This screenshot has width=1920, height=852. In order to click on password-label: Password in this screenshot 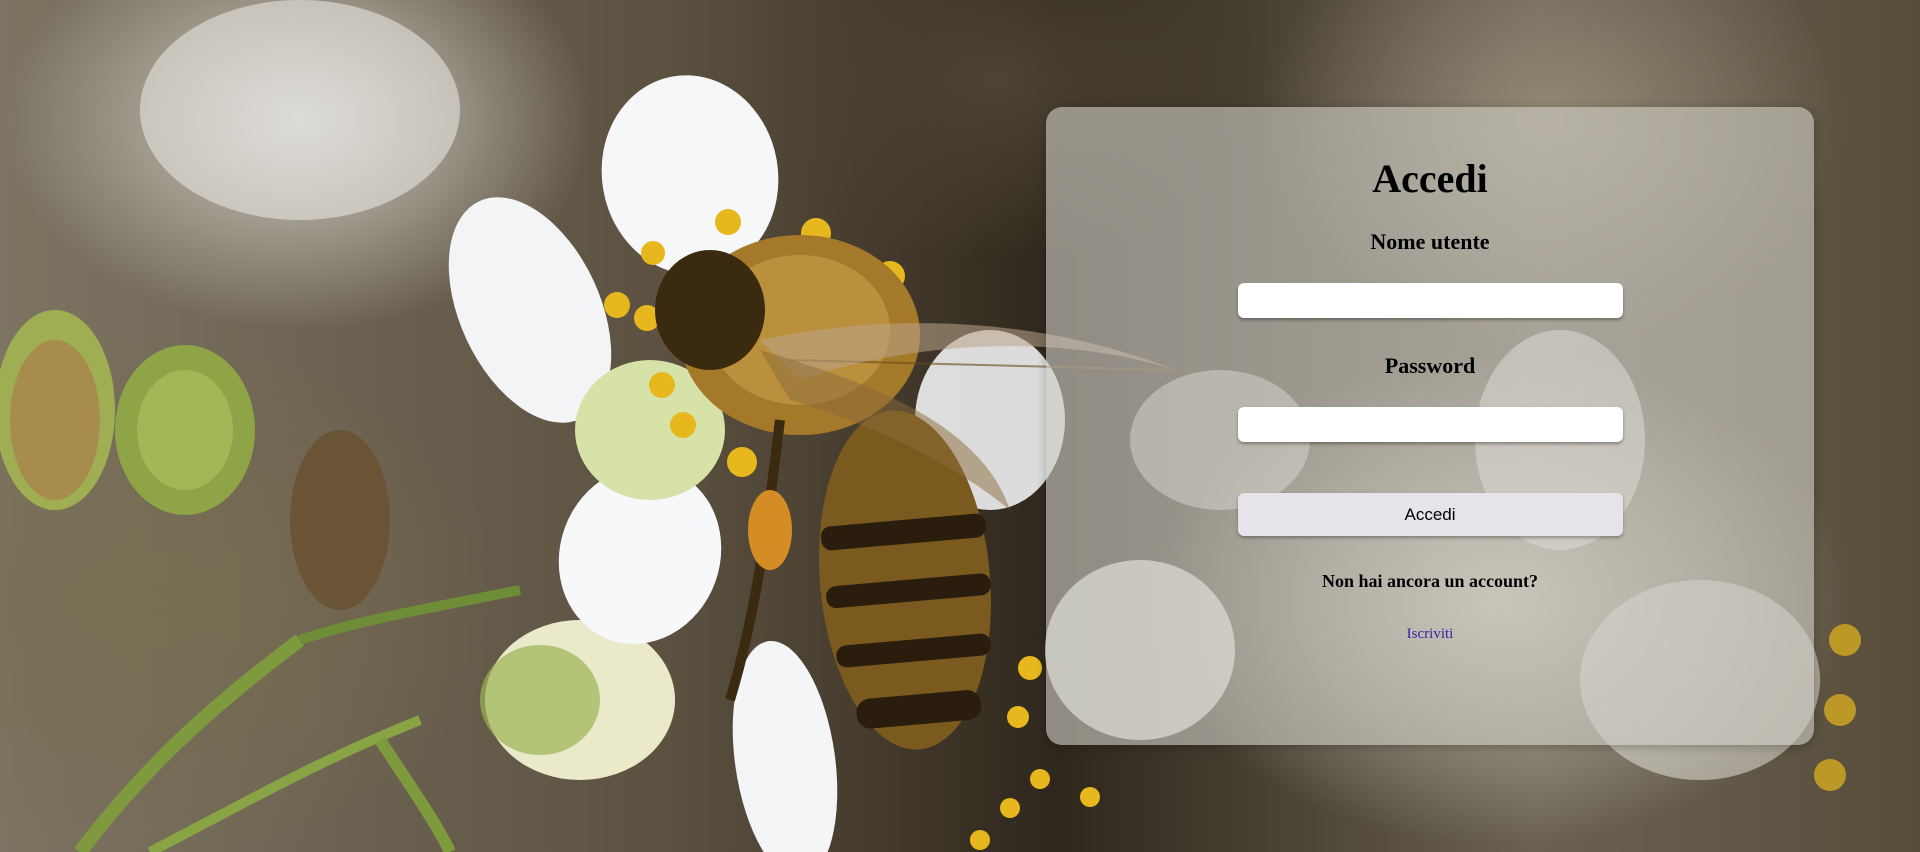, I will do `click(1430, 365)`.